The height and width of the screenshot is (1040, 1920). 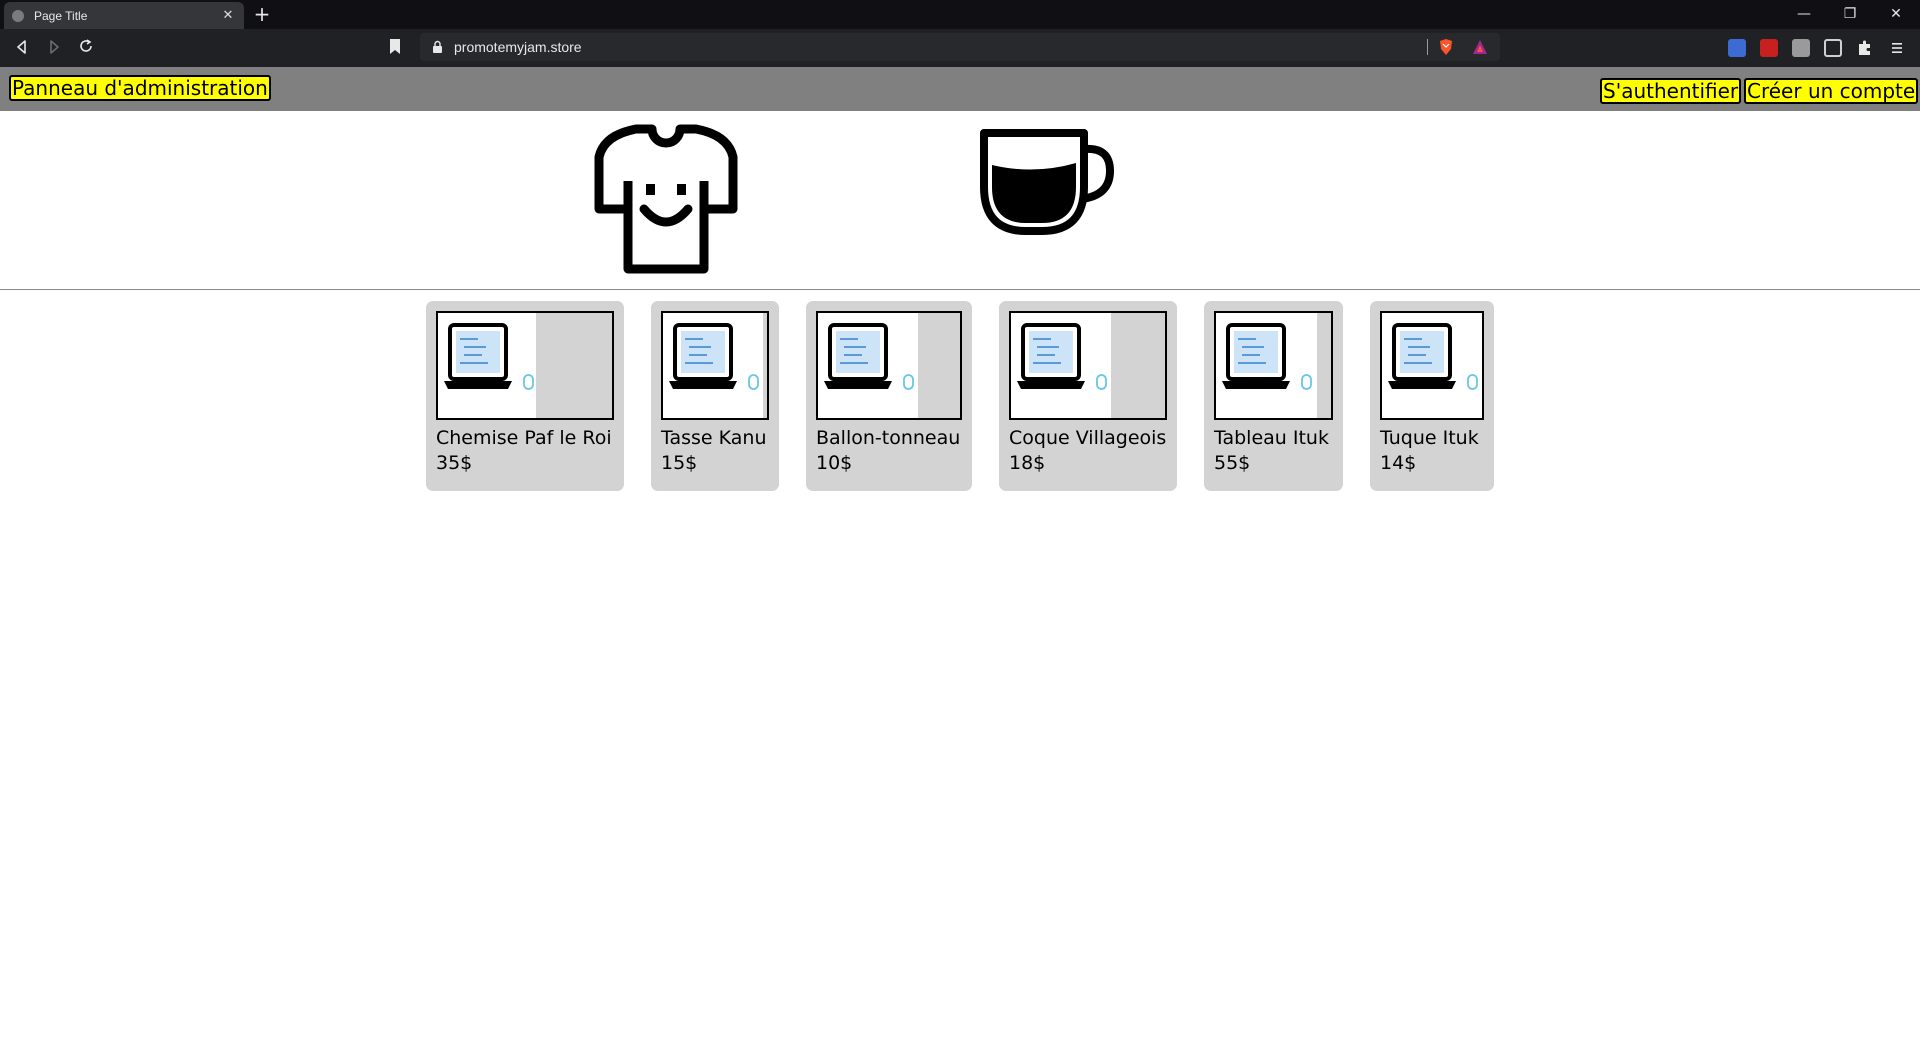 What do you see at coordinates (714, 438) in the screenshot?
I see `product-name: Tasse Kanu` at bounding box center [714, 438].